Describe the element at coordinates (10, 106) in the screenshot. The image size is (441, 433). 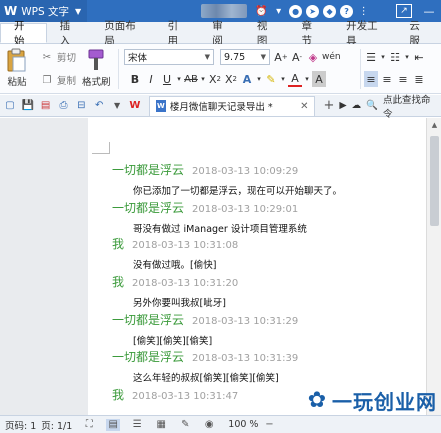
I see `new-doc-icon: ▢` at that location.